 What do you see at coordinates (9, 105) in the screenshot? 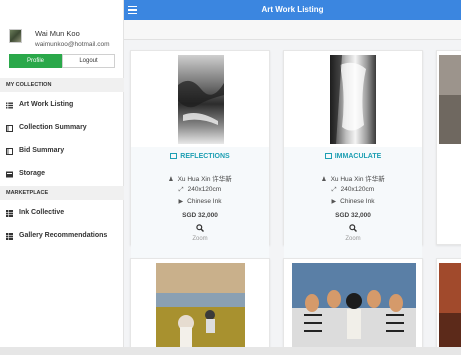
I see `list-icon` at bounding box center [9, 105].